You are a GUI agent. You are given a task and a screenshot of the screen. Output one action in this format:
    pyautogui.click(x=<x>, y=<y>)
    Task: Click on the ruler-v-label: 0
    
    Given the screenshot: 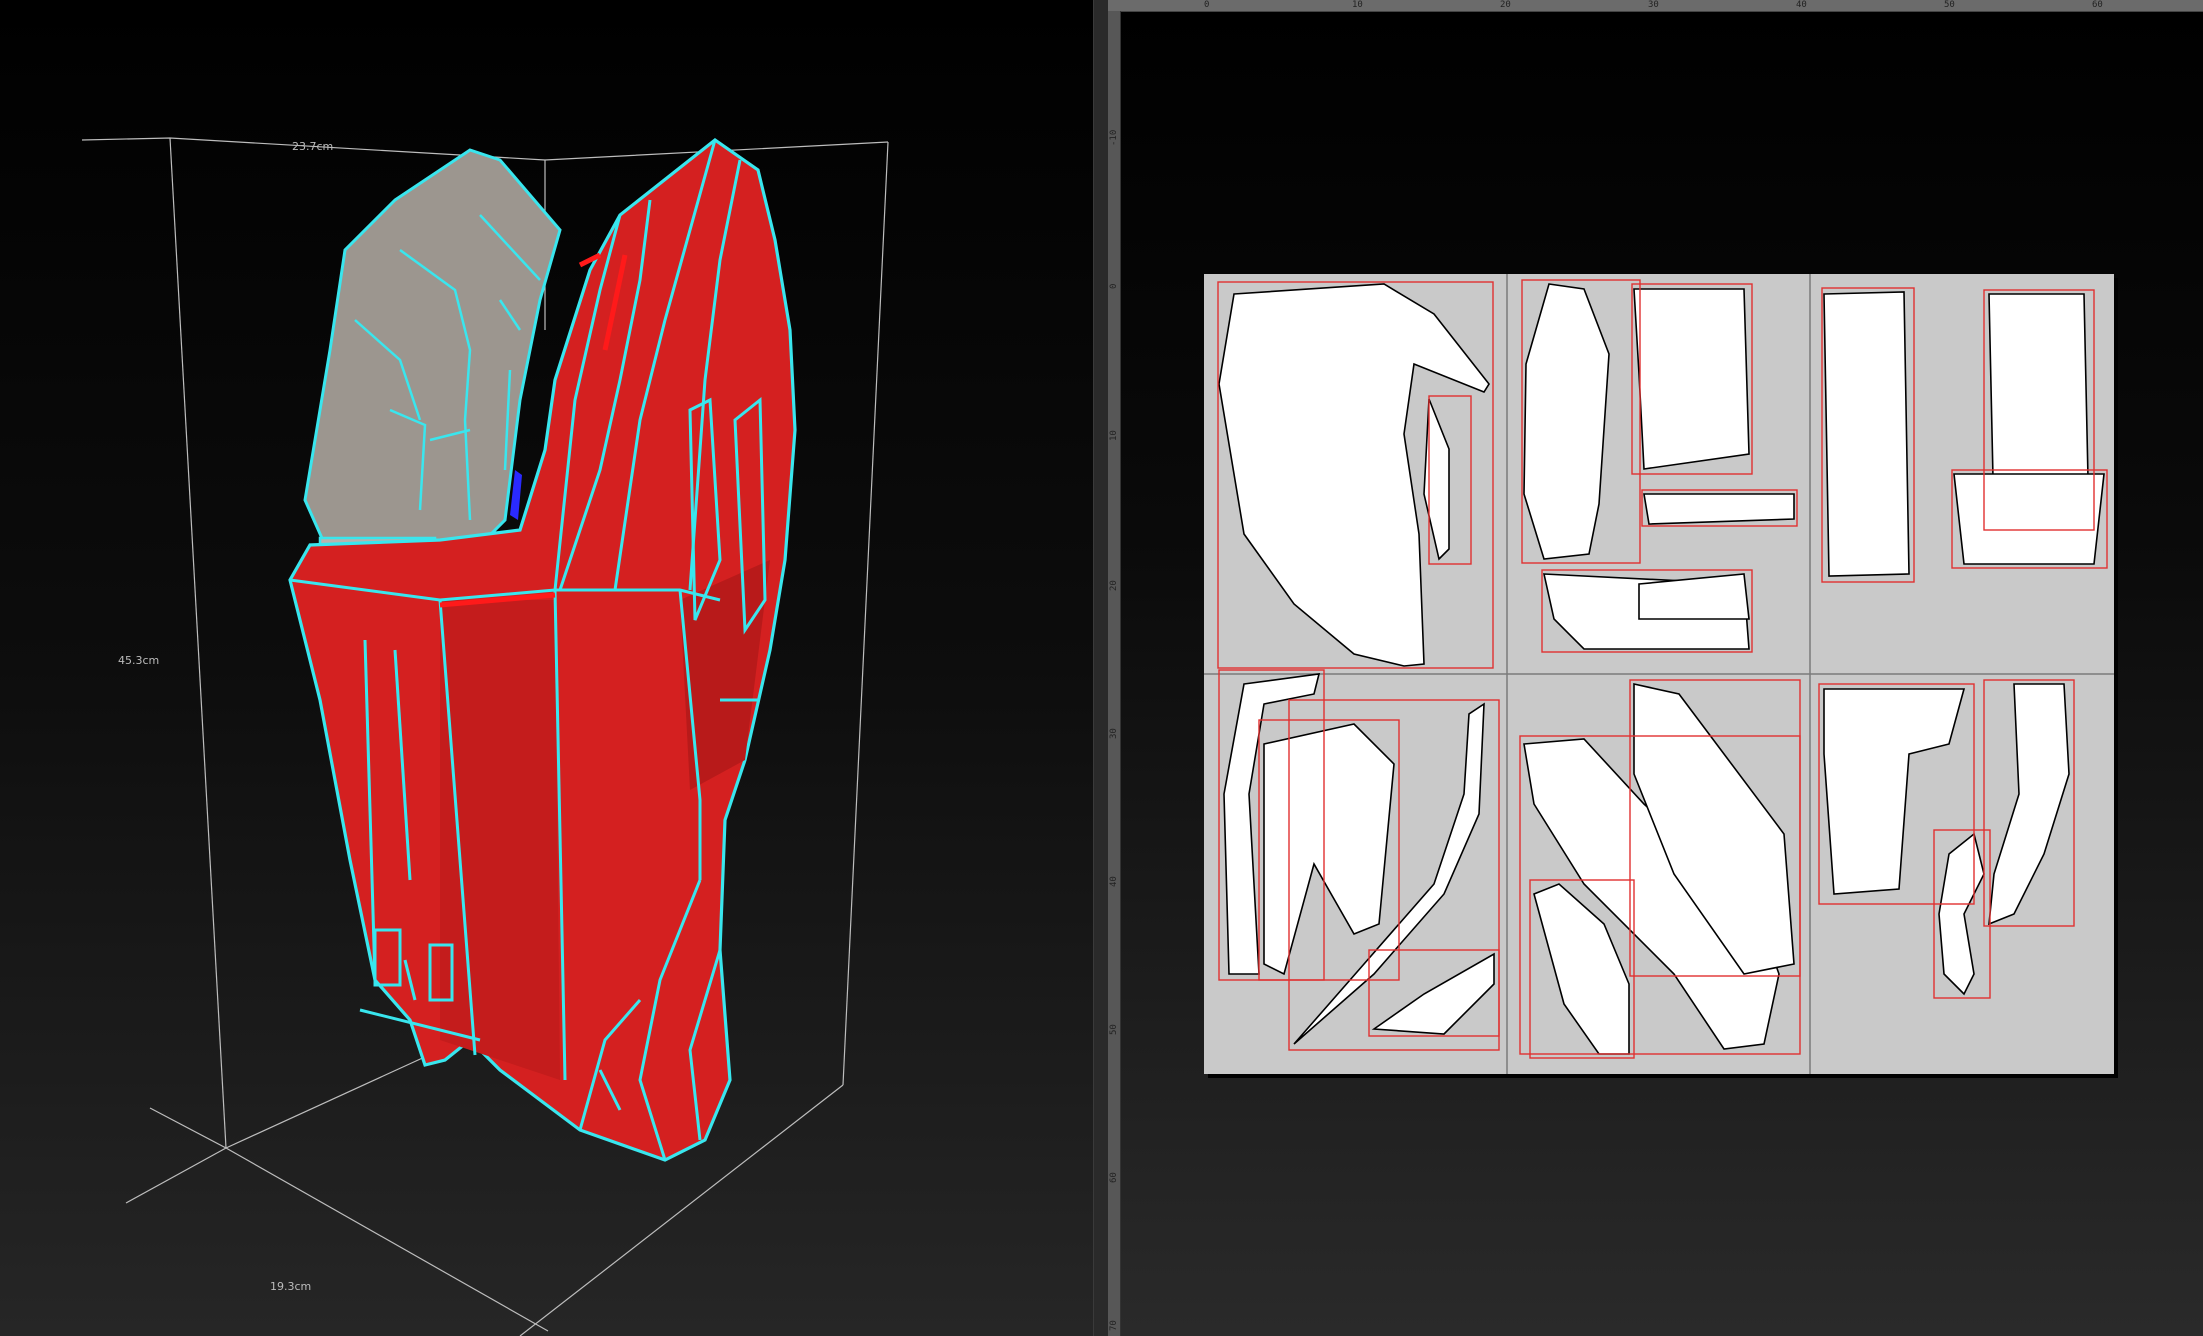 What is the action you would take?
    pyautogui.click(x=1114, y=286)
    